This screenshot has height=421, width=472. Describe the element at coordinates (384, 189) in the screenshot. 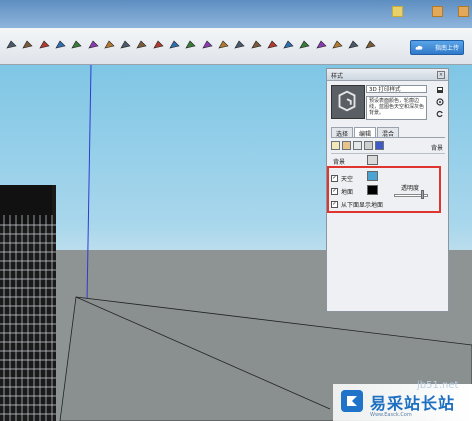

I see `annotation-highlight-box` at that location.